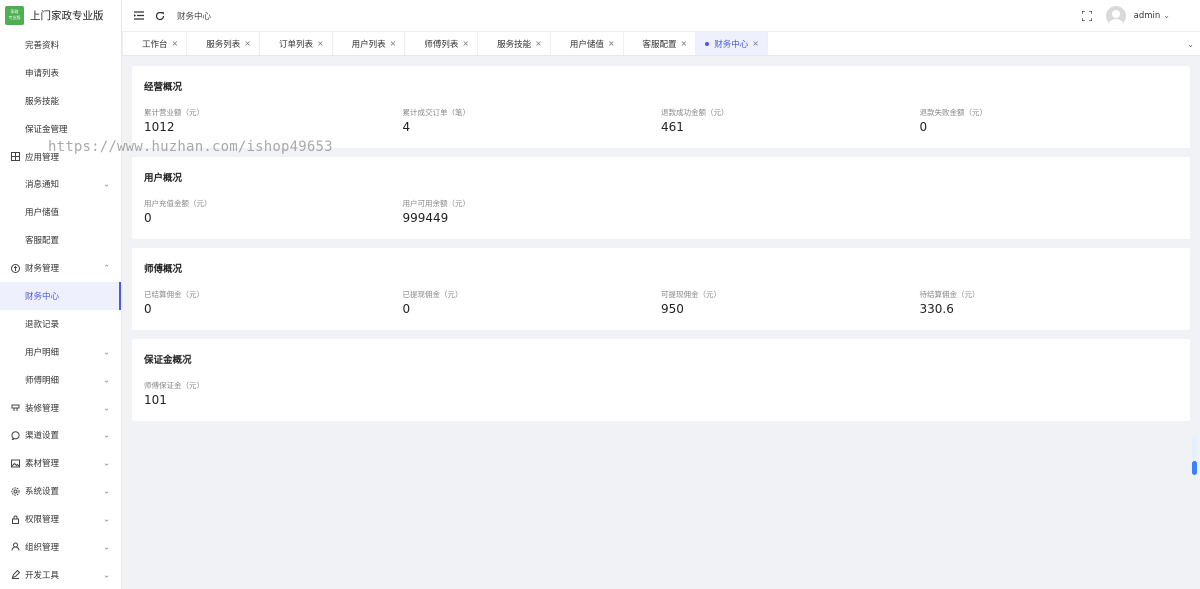 The height and width of the screenshot is (589, 1200). I want to click on breadcrumb: 财务中心, so click(194, 16).